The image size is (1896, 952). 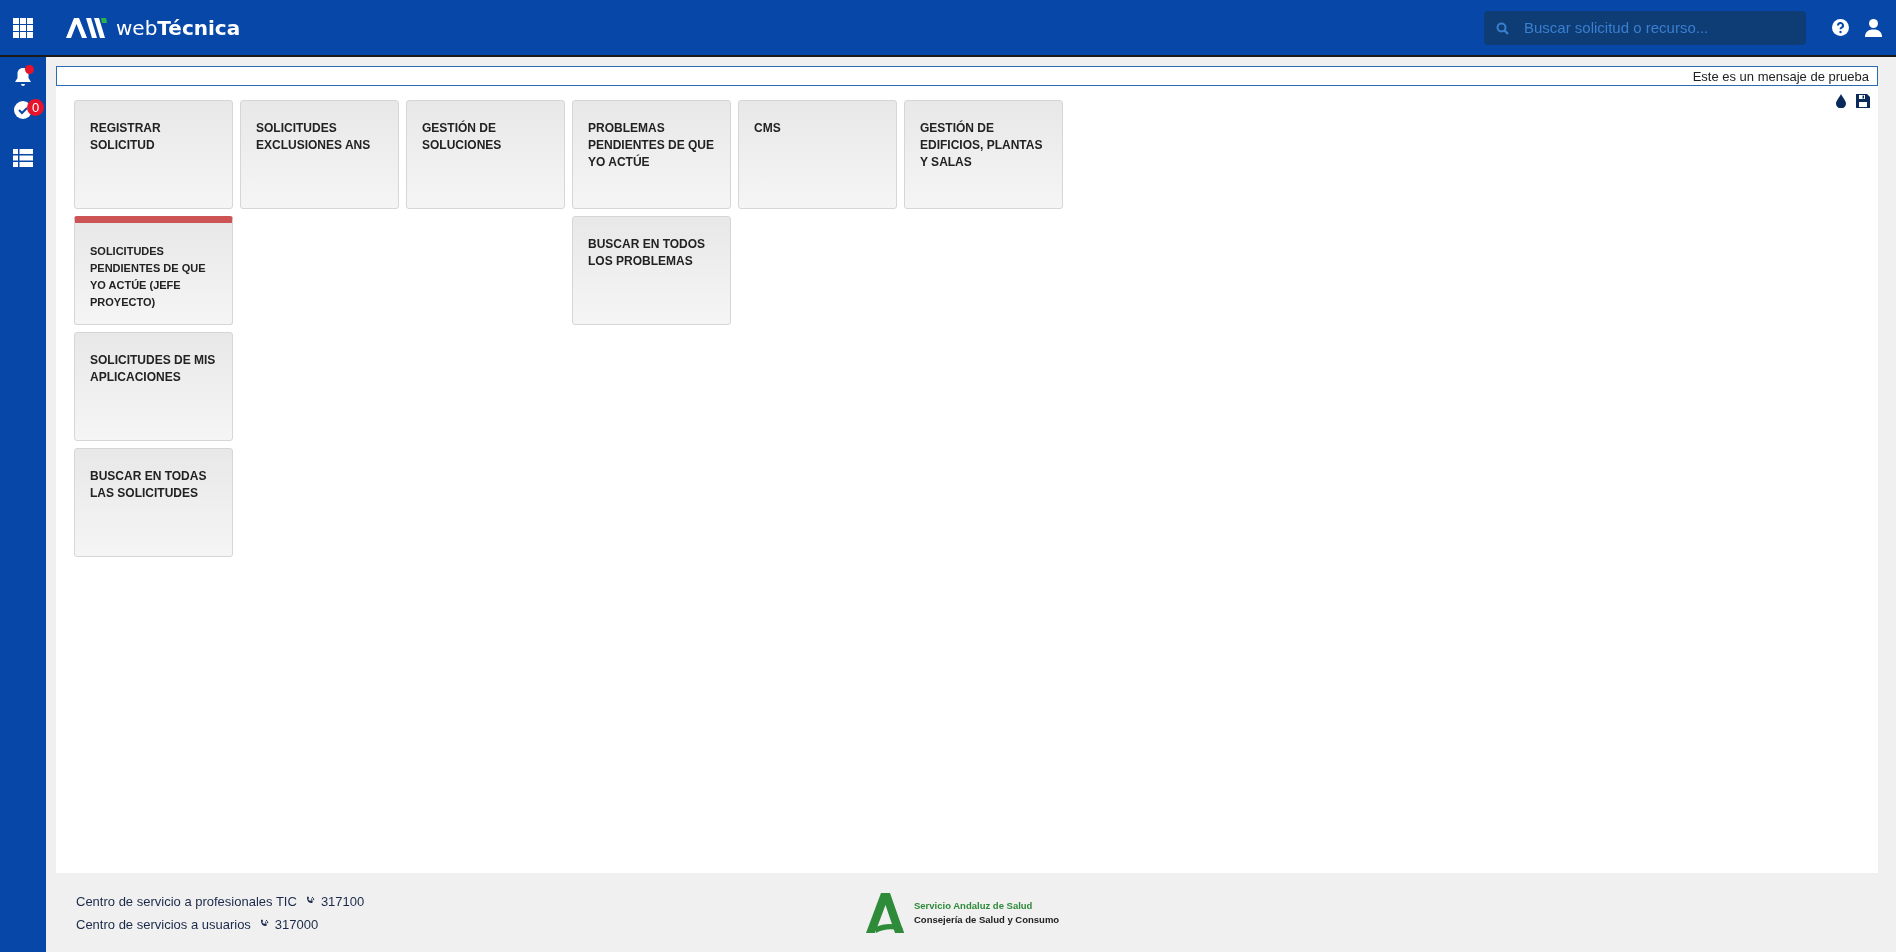 I want to click on menu-tile: SOLICITUDES PENDIENTES DE QUE YO ACTÚE (JEFE PROYECTO), so click(x=153, y=270).